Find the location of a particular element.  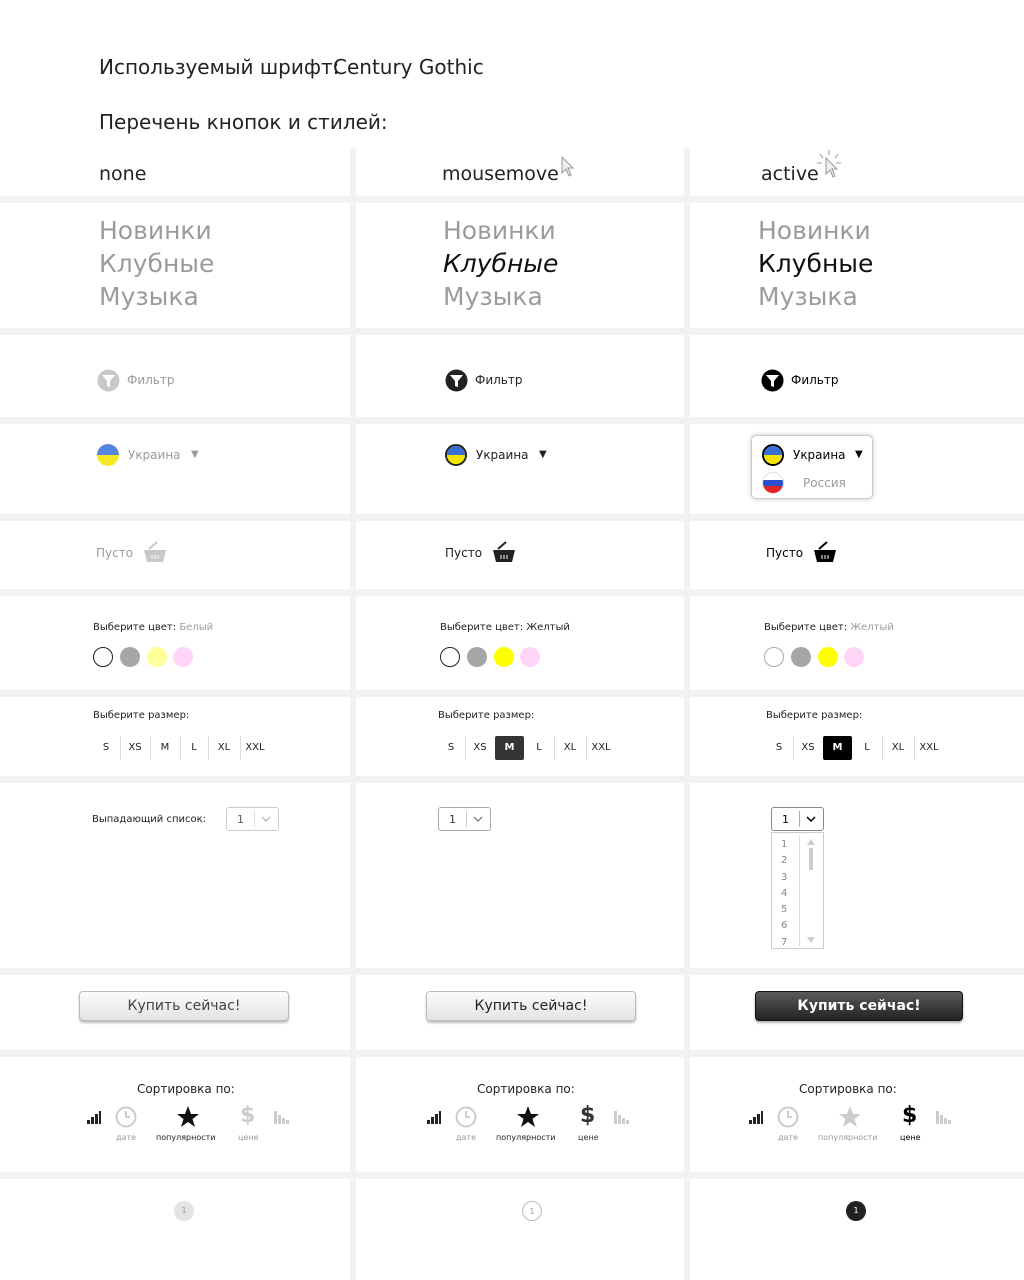

page-button-none: 1 is located at coordinates (184, 1211).